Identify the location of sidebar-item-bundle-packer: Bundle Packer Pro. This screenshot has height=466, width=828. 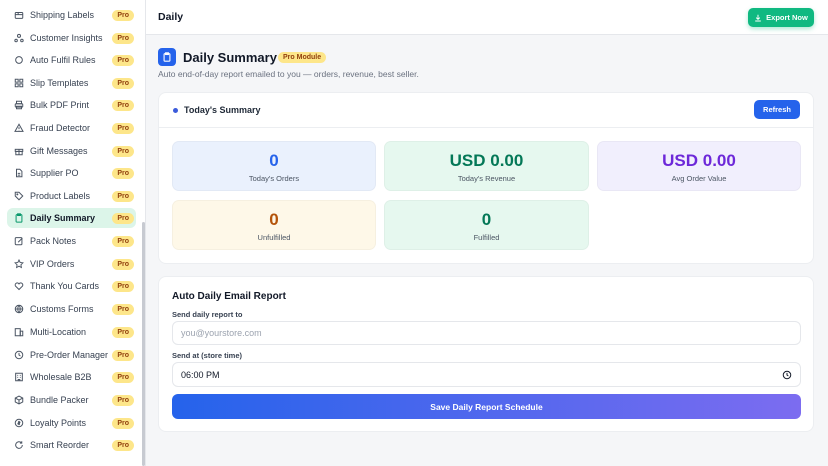
(71, 400).